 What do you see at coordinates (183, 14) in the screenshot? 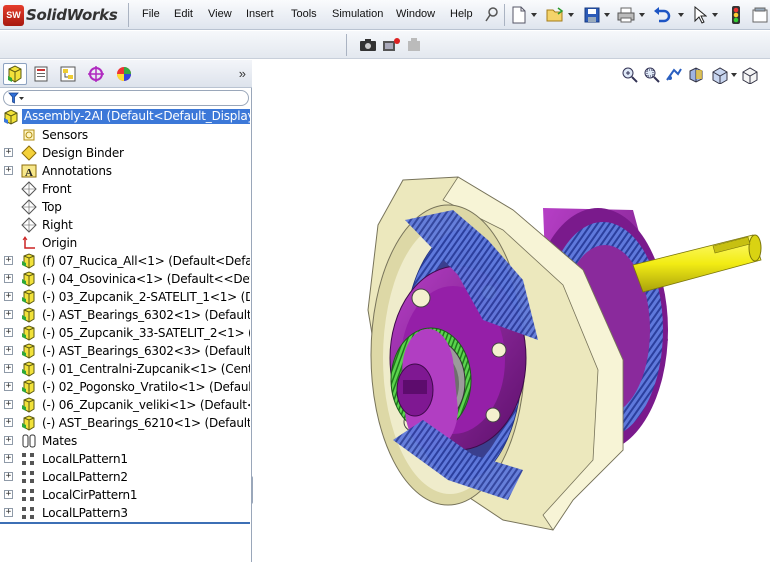
I see `menu-edit: Edit` at bounding box center [183, 14].